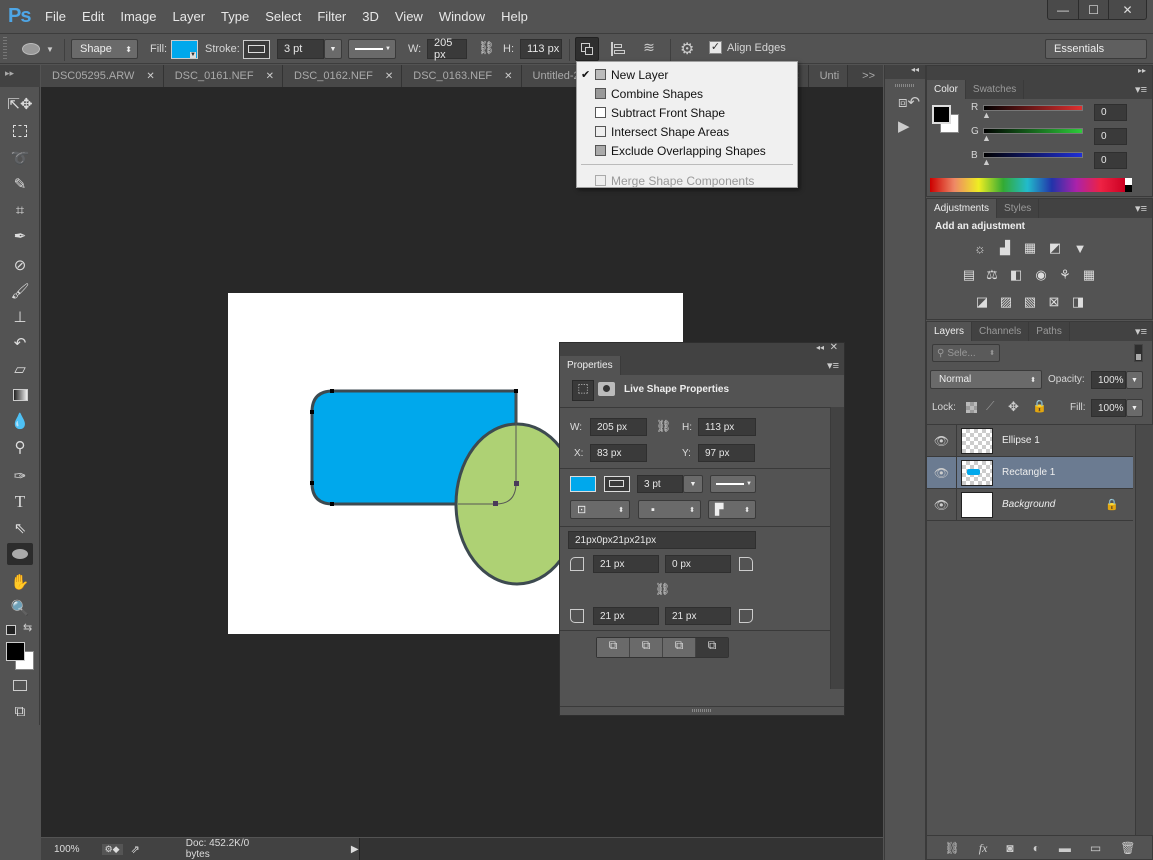 The height and width of the screenshot is (860, 1153). What do you see at coordinates (331, 16) in the screenshot?
I see `menu-filter: Filter` at bounding box center [331, 16].